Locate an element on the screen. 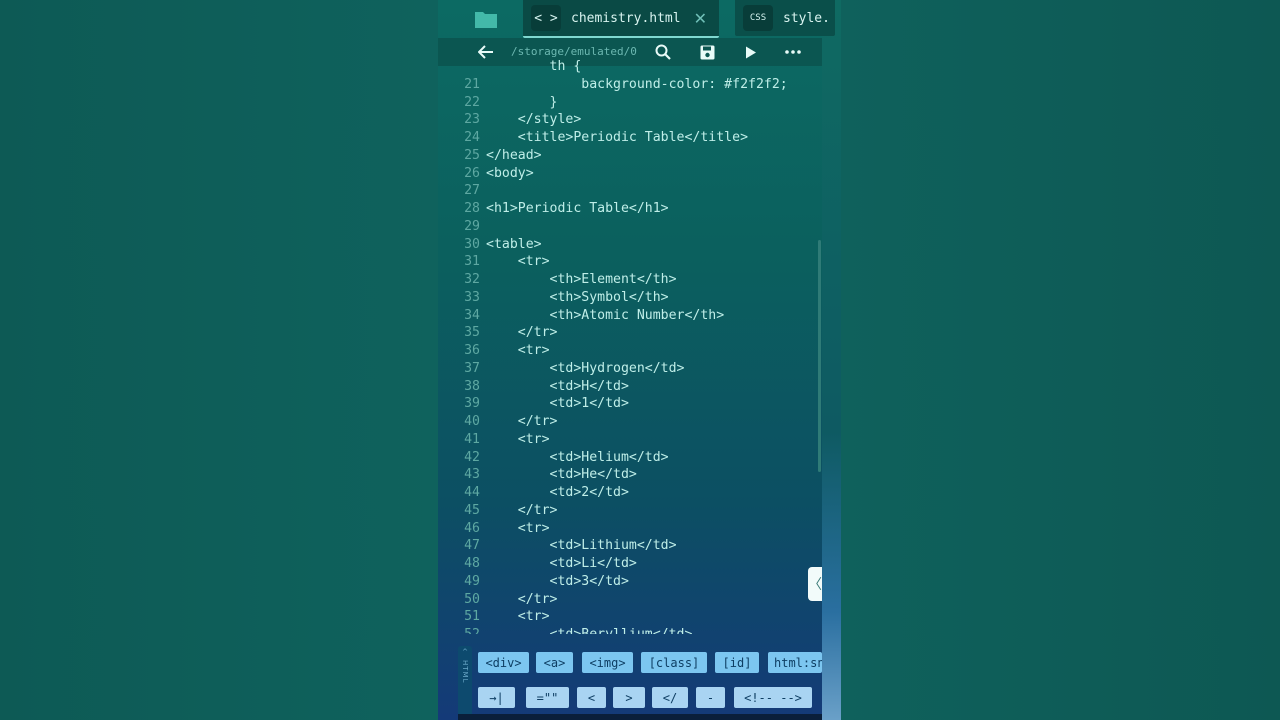 This screenshot has width=1280, height=720. css-file-icon: CSS is located at coordinates (758, 18).